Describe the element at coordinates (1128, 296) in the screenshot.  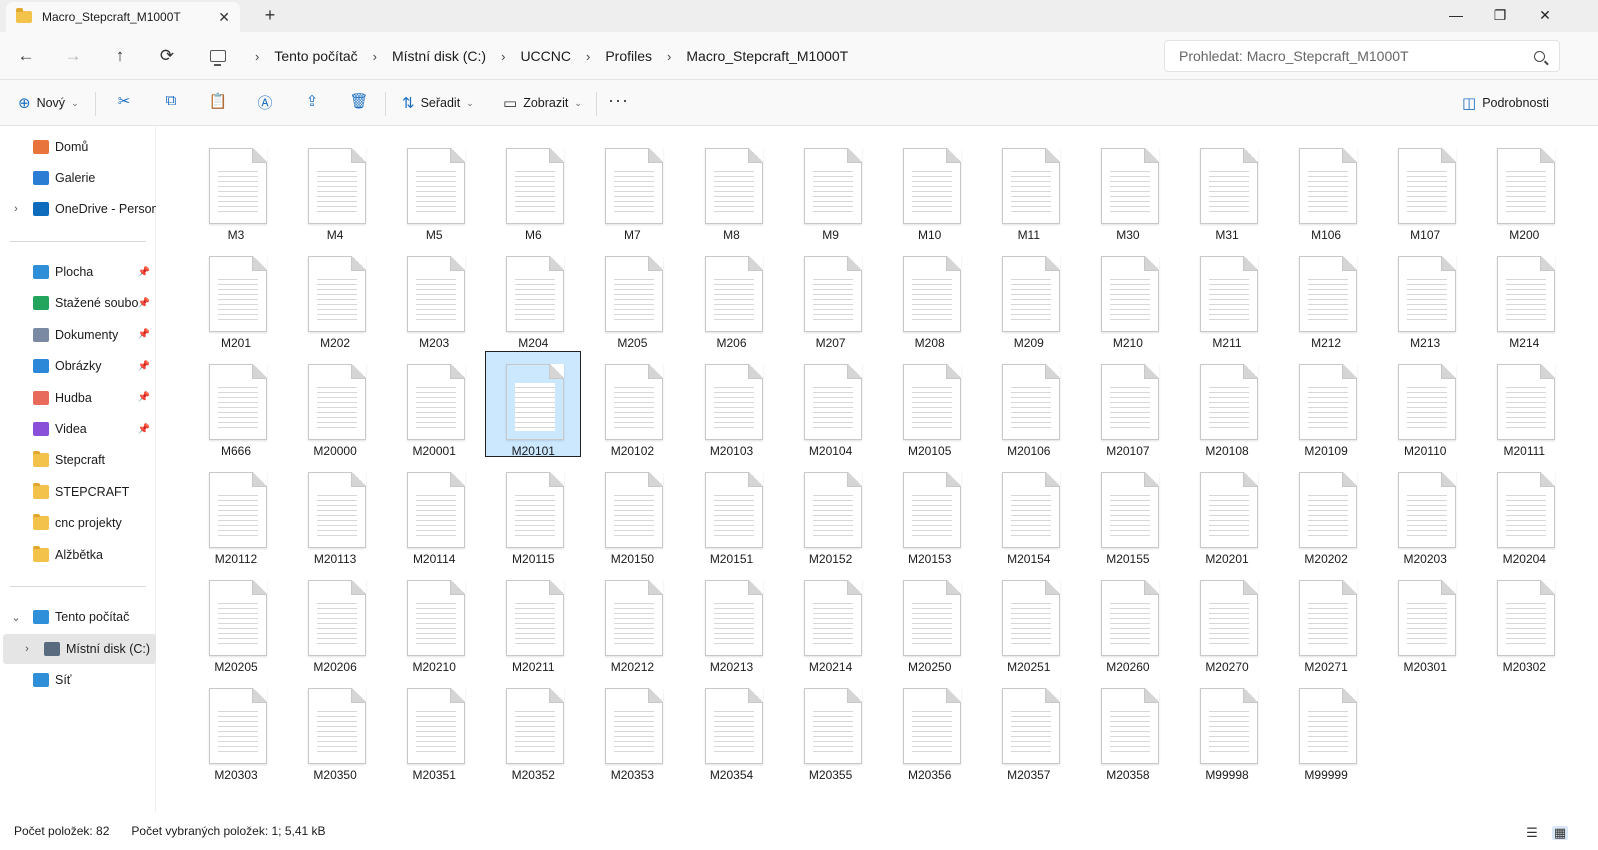
I see `file-item: M210` at that location.